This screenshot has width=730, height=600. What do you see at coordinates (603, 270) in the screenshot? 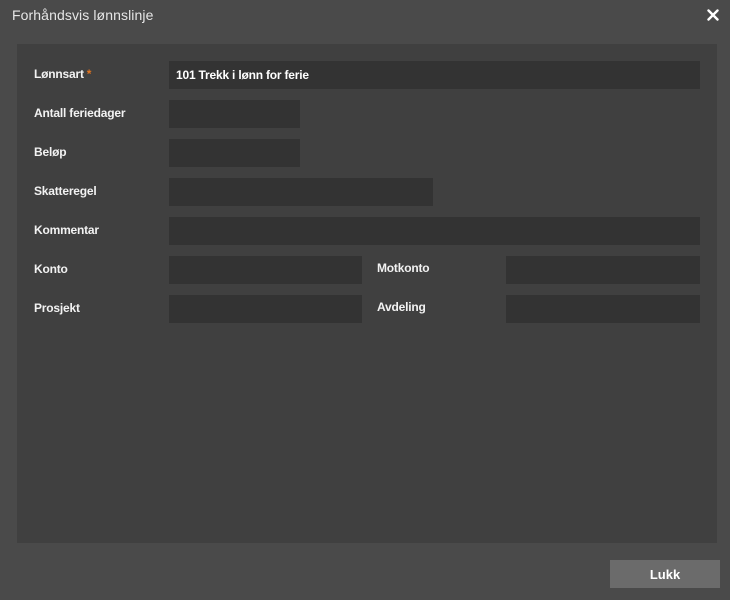
I see `motkonto-field` at bounding box center [603, 270].